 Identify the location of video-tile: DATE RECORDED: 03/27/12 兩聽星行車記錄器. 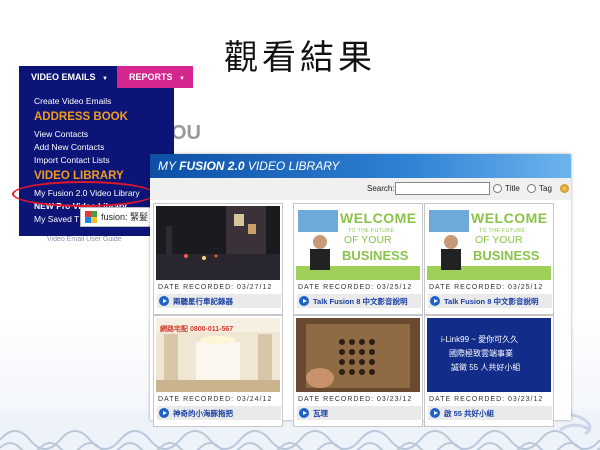
(218, 259).